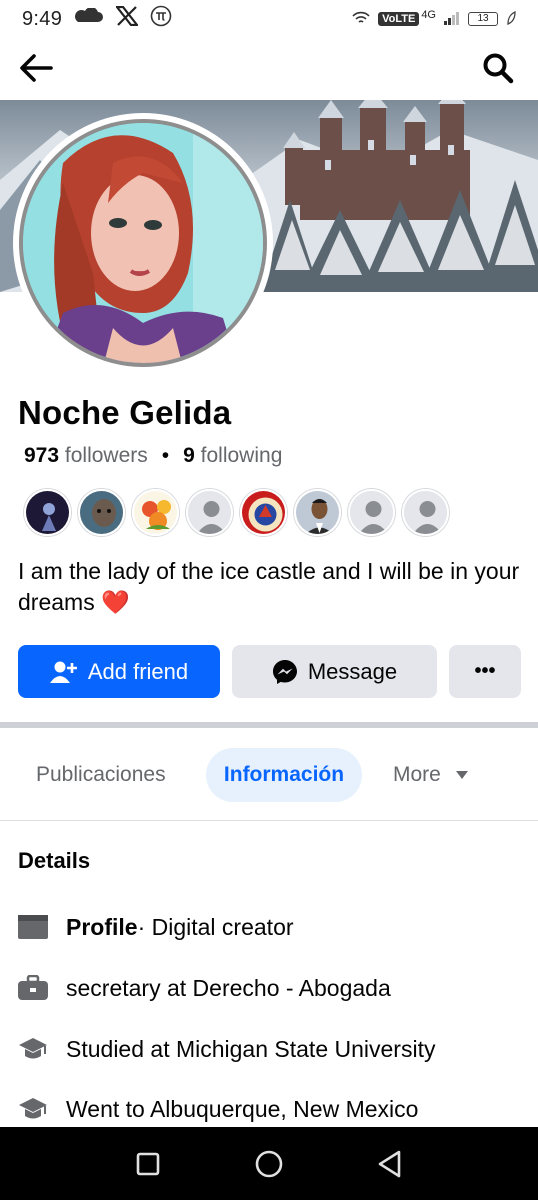  Describe the element at coordinates (269, 19) in the screenshot. I see `status-bar: 9:49 VoLTE 4G 13` at that location.